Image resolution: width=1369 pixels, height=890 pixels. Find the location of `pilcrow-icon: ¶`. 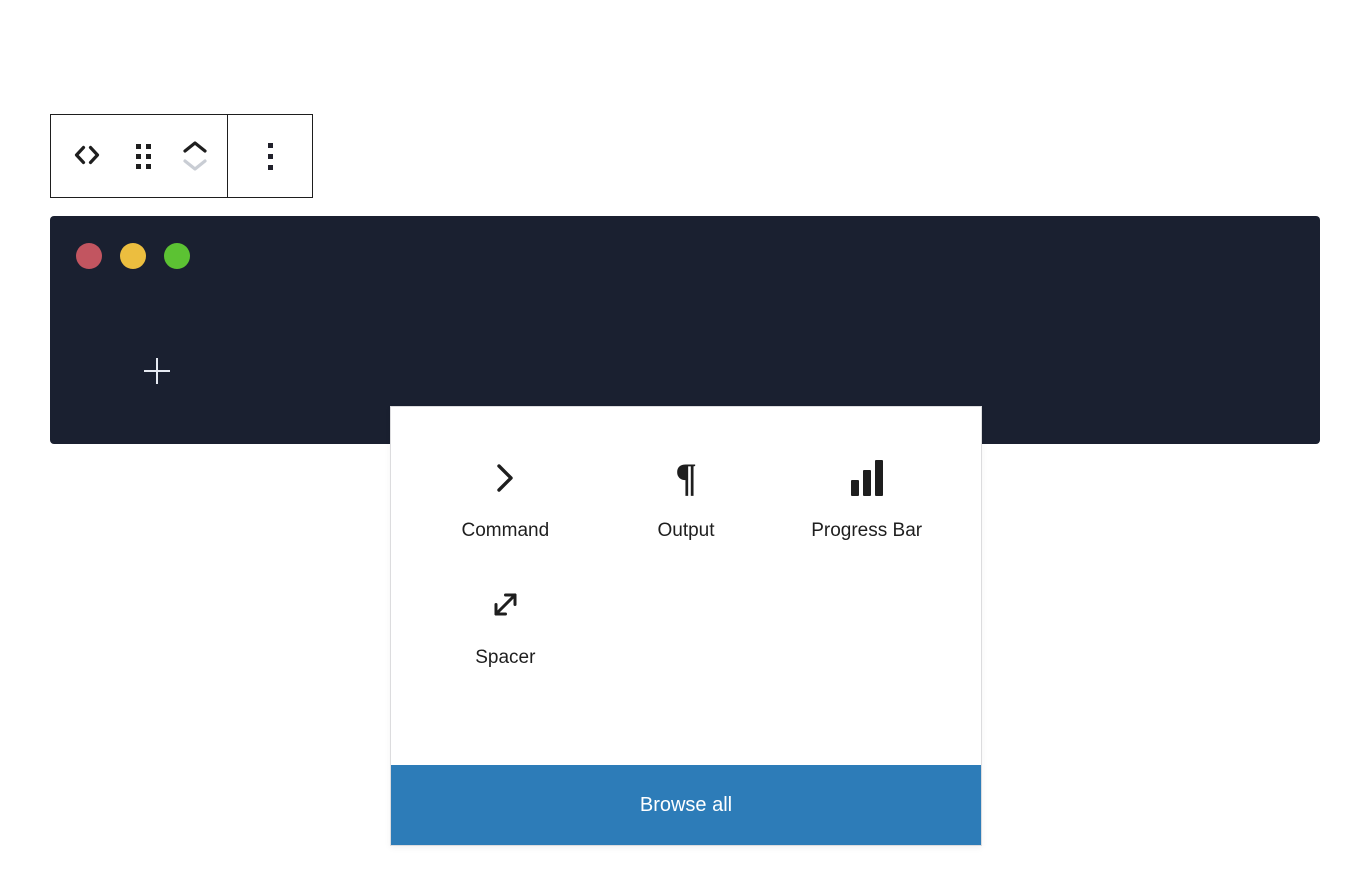

pilcrow-icon: ¶ is located at coordinates (686, 477).